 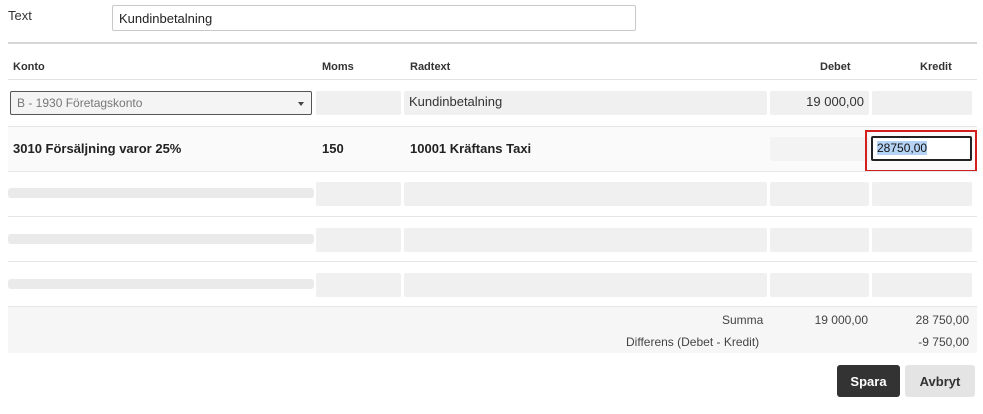 I want to click on differens-value: -9 750,00, so click(x=943, y=342).